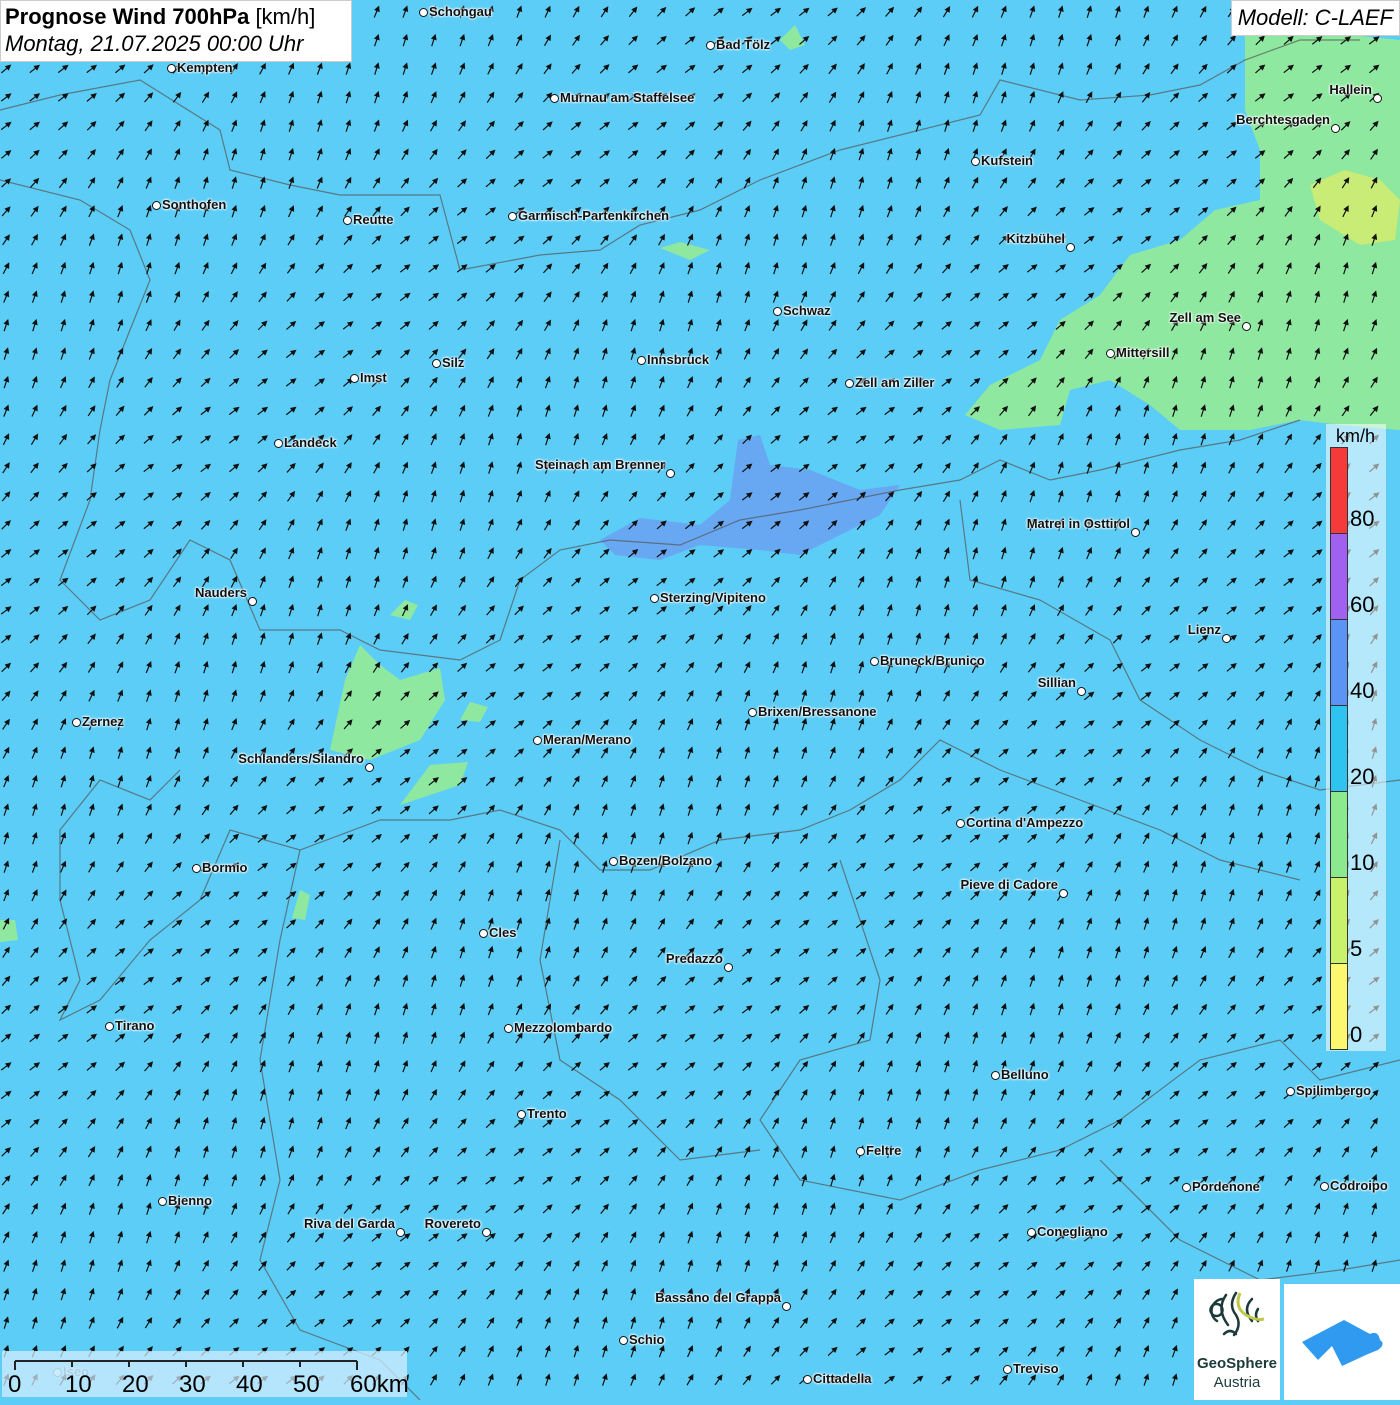 This screenshot has width=1400, height=1405. What do you see at coordinates (995, 1075) in the screenshot?
I see `city-marker` at bounding box center [995, 1075].